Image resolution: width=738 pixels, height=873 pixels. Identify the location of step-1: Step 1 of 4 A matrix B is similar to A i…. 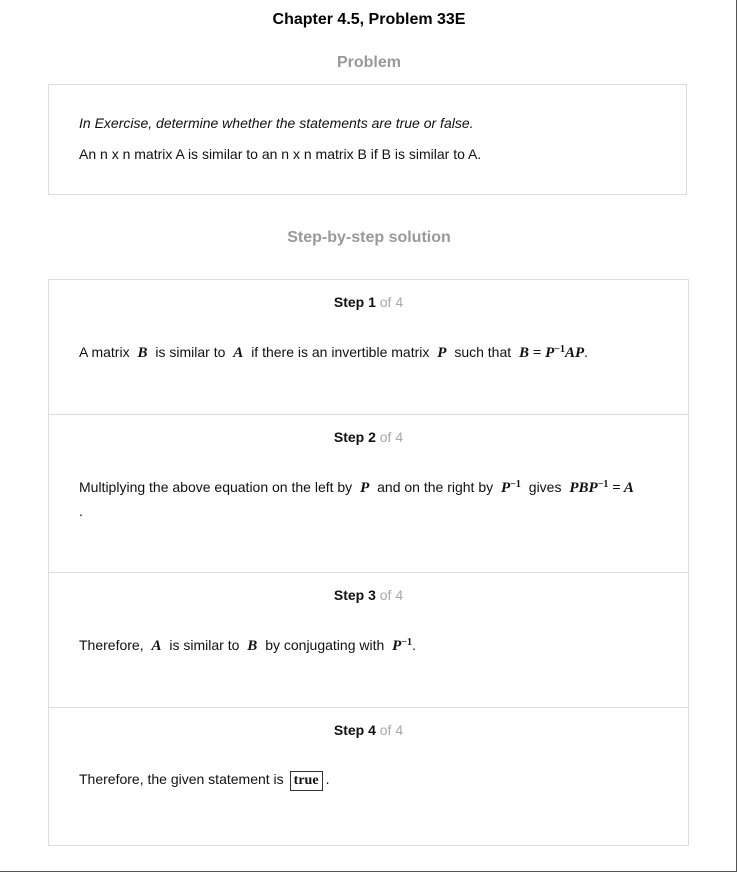
(368, 347).